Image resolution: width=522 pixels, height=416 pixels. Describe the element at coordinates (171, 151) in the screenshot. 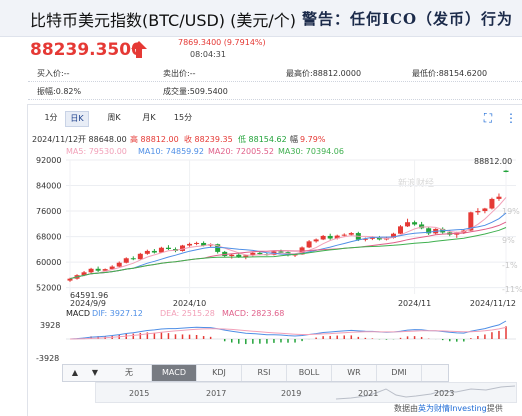

I see `ma10-legend: MA10: 74859.92` at that location.